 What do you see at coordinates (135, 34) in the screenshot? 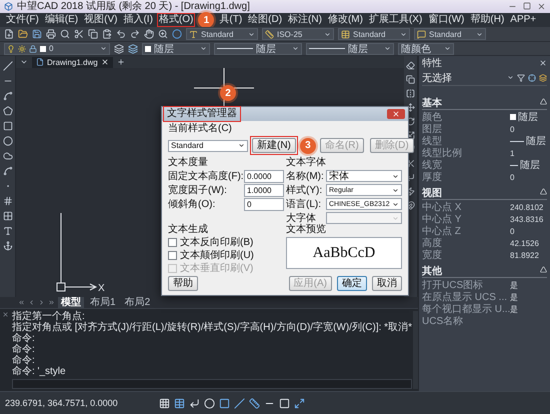
I see `redo-icon` at bounding box center [135, 34].